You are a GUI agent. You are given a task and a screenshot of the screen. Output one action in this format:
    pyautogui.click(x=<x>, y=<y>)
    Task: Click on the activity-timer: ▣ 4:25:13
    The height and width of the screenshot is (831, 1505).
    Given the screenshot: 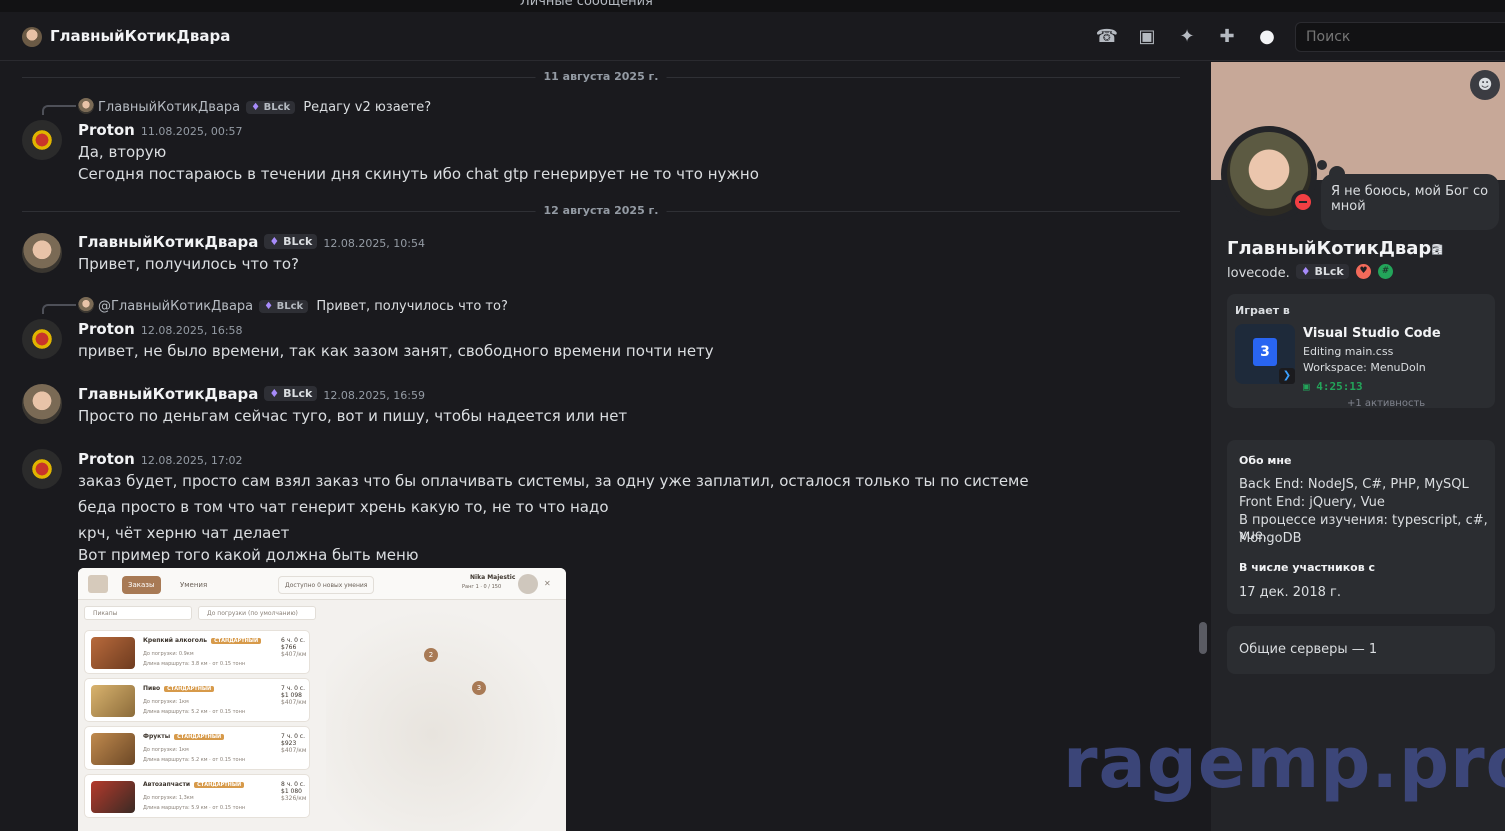 What is the action you would take?
    pyautogui.click(x=1333, y=386)
    